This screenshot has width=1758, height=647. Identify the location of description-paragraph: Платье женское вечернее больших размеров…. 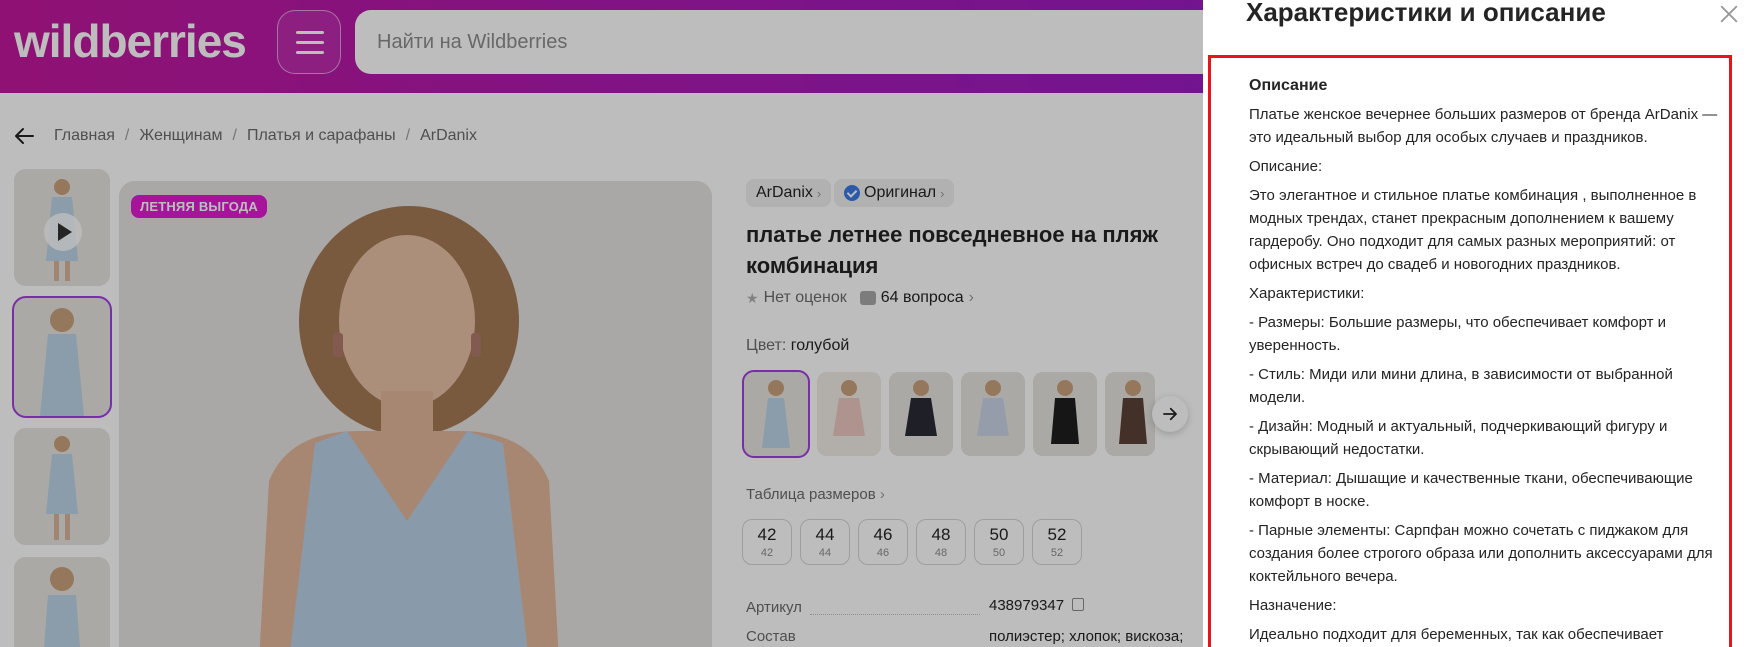
(1483, 126).